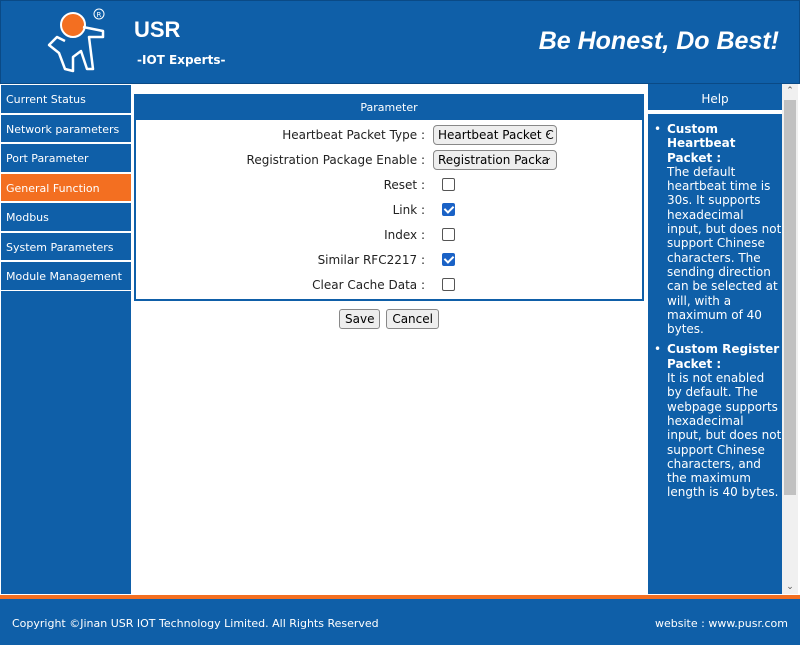 This screenshot has height=645, width=800. What do you see at coordinates (66, 276) in the screenshot?
I see `sidebar-item-module-management: Module Management` at bounding box center [66, 276].